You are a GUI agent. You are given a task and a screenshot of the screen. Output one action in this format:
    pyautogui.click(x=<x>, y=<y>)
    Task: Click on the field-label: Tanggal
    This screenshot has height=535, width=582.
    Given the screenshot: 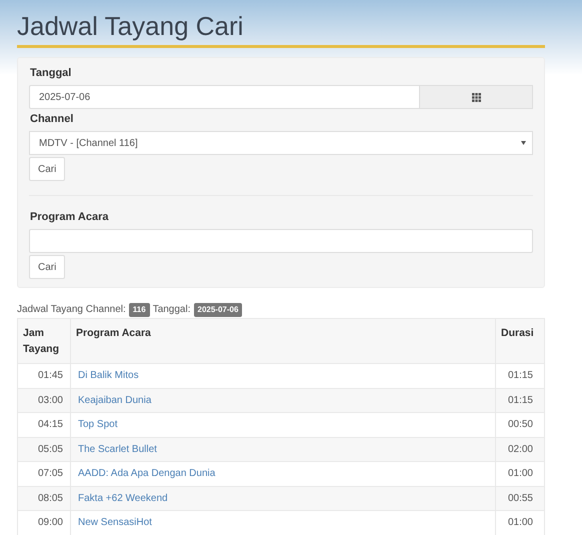 What is the action you would take?
    pyautogui.click(x=51, y=73)
    